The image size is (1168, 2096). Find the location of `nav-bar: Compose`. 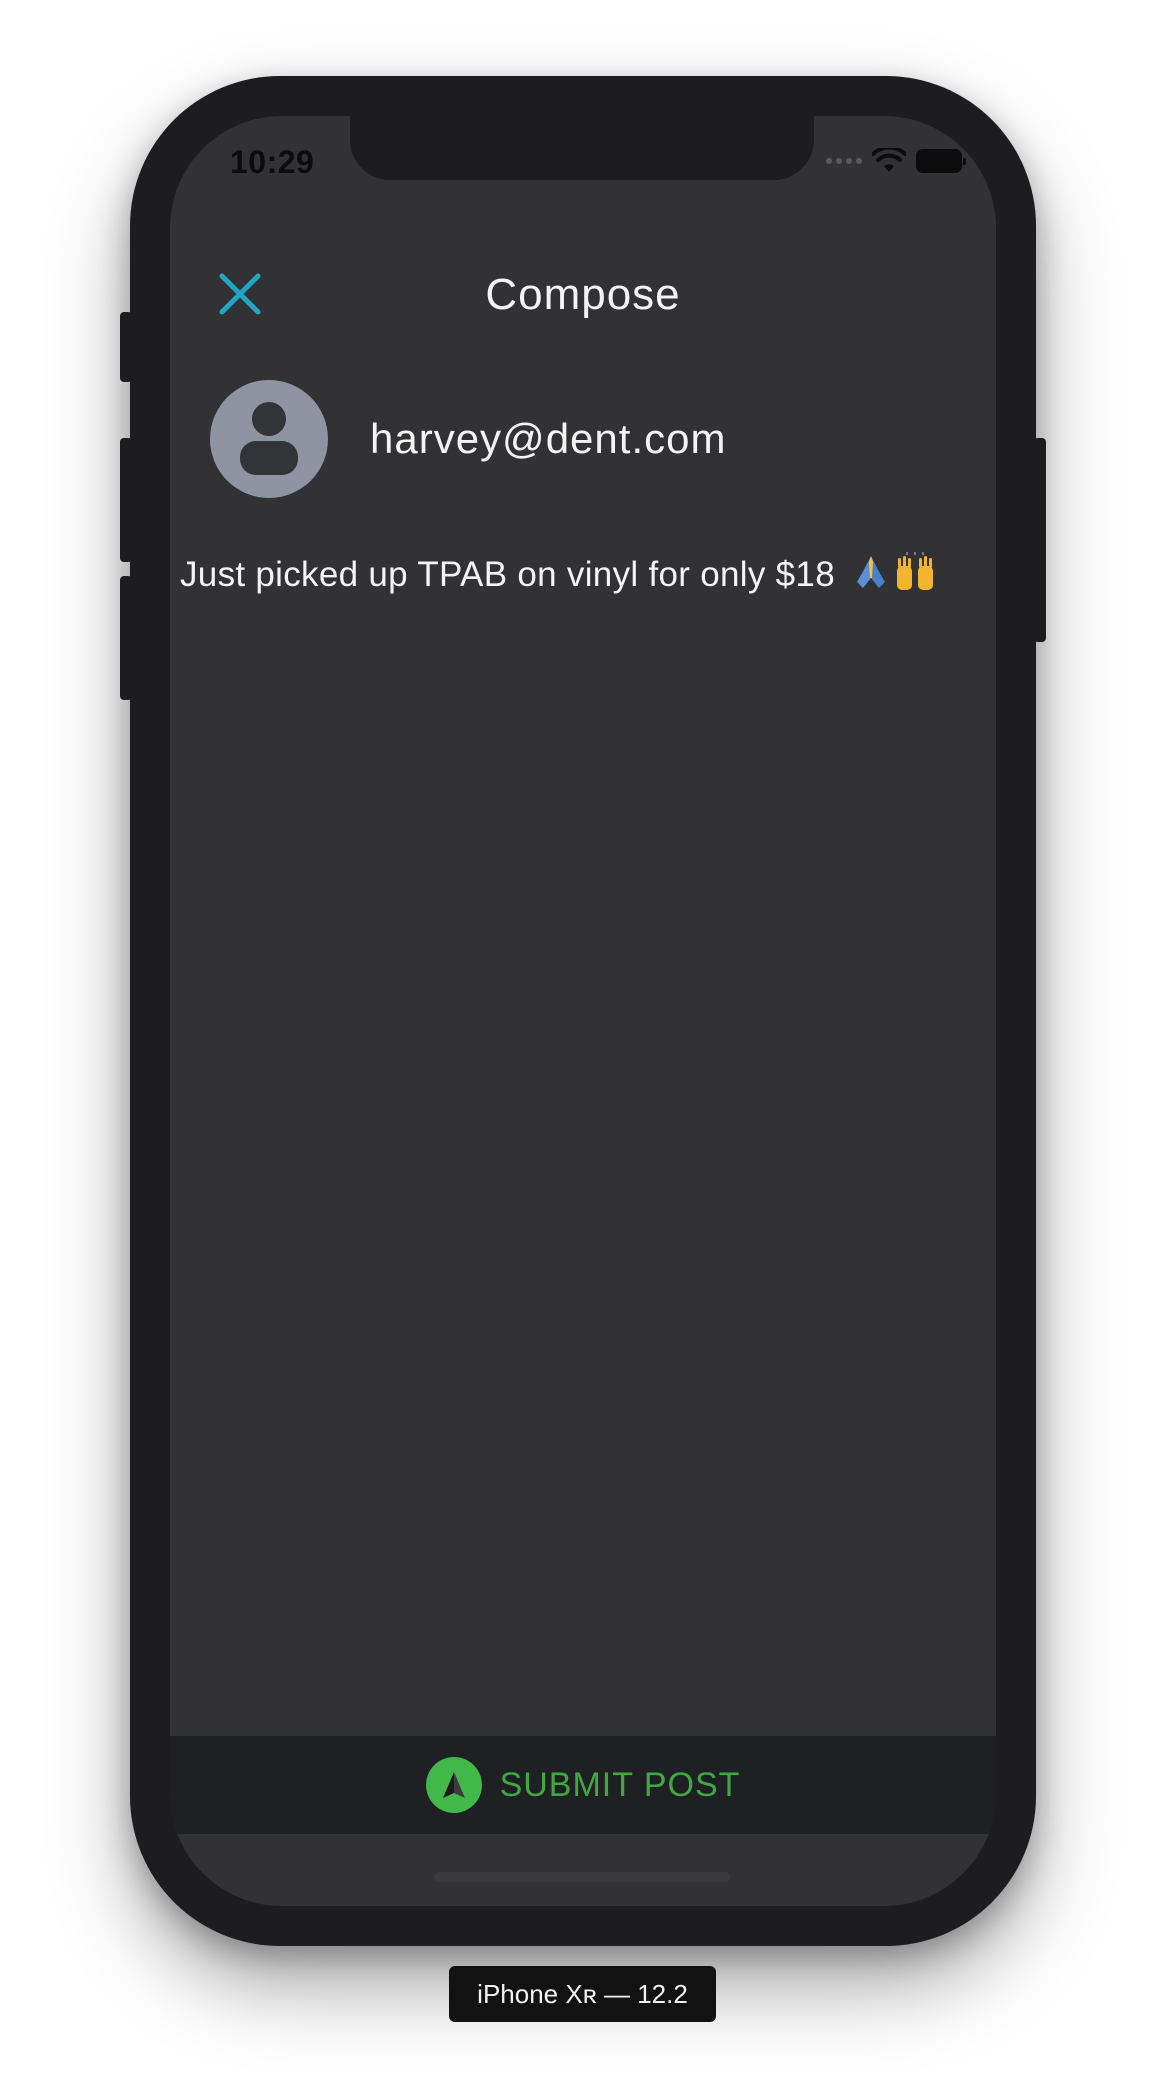

nav-bar: Compose is located at coordinates (583, 296).